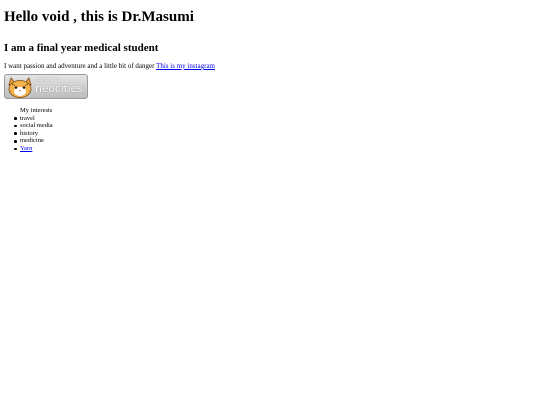  Describe the element at coordinates (275, 149) in the screenshot. I see `list-item: Yarn` at that location.